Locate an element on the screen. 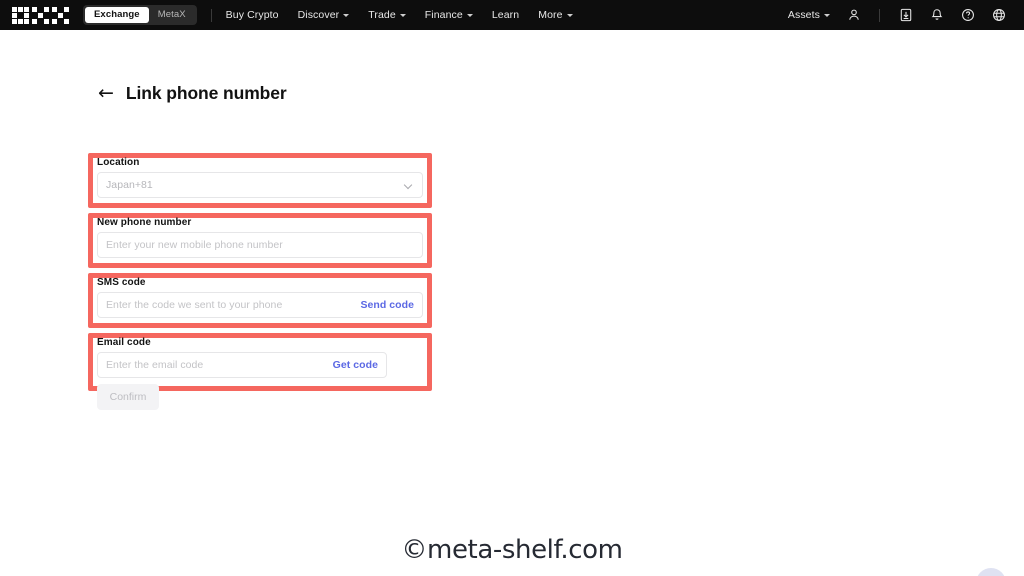 This screenshot has height=576, width=1024. phone-placeholder: Enter your new mobile phone number is located at coordinates (194, 245).